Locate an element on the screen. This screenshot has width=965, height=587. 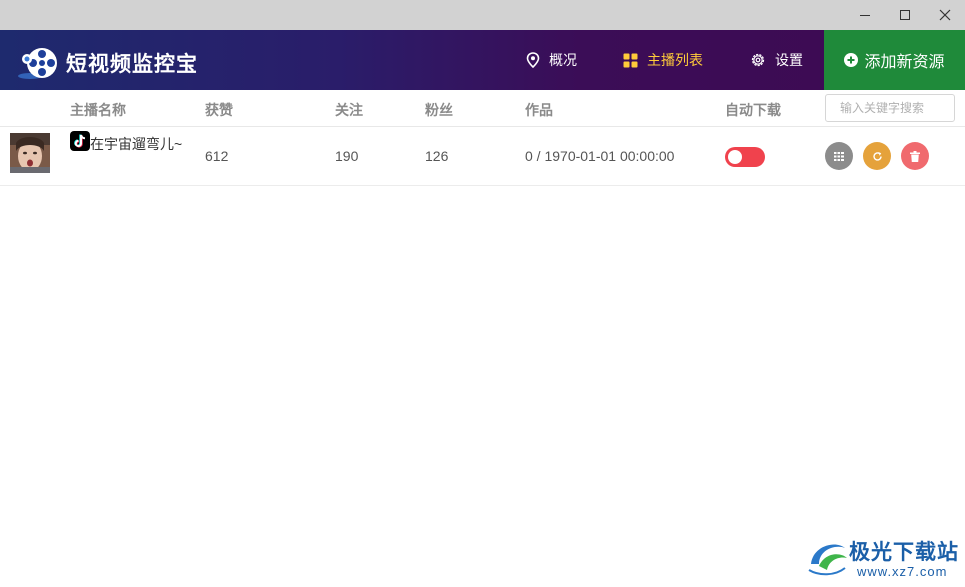
gear-icon is located at coordinates (758, 60).